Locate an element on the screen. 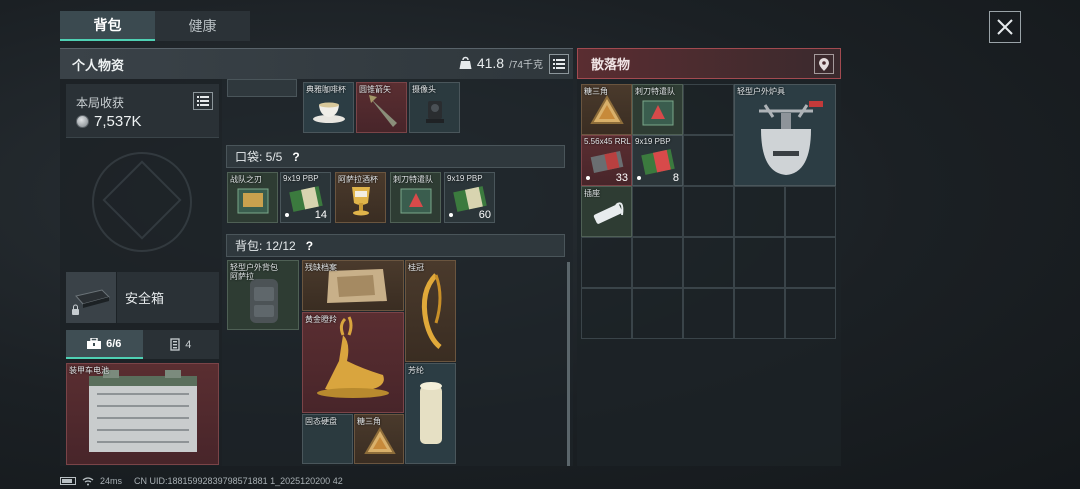 This screenshot has width=1080, height=489. subtab-ammo: 4 is located at coordinates (181, 344).